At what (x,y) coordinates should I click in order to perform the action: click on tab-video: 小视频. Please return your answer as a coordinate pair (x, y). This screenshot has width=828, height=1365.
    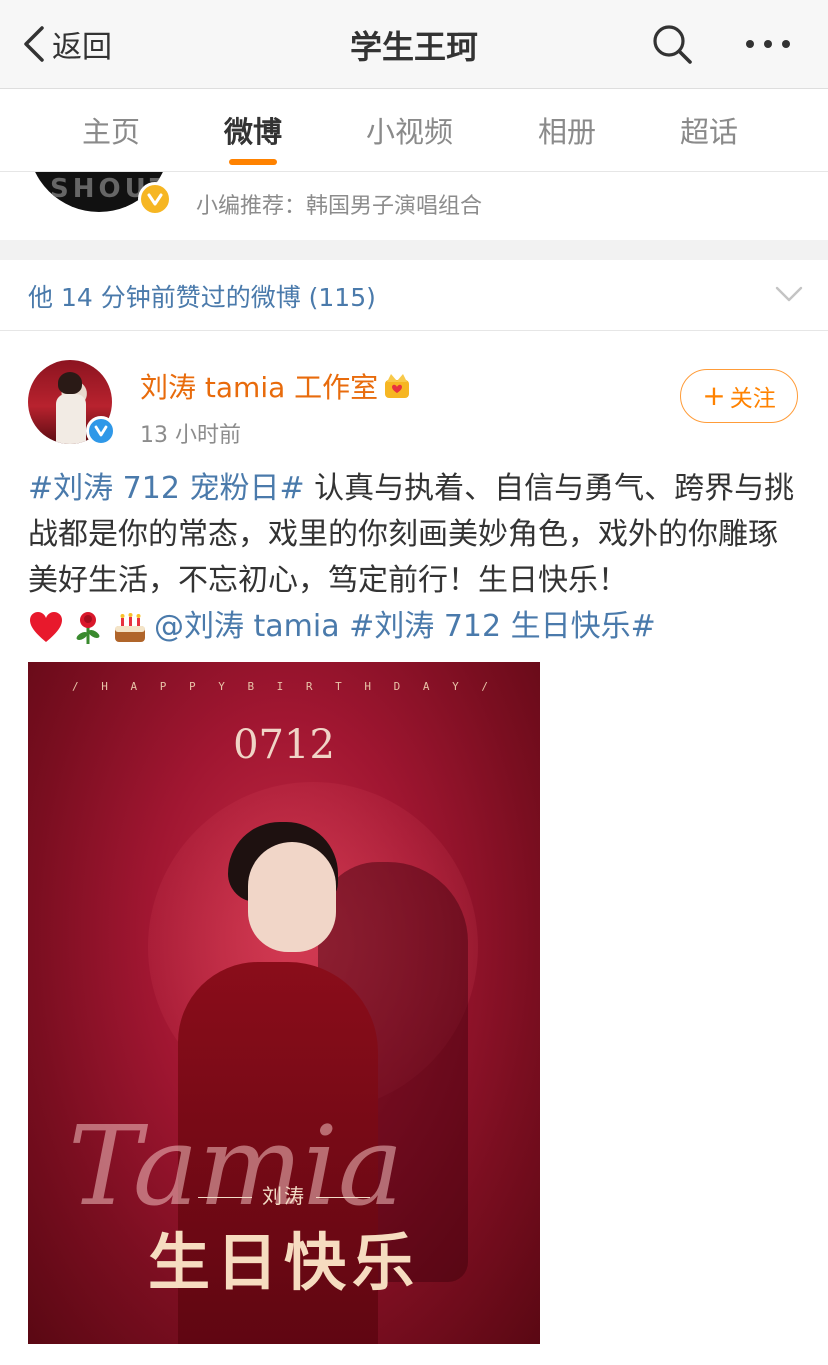
    Looking at the image, I should click on (409, 130).